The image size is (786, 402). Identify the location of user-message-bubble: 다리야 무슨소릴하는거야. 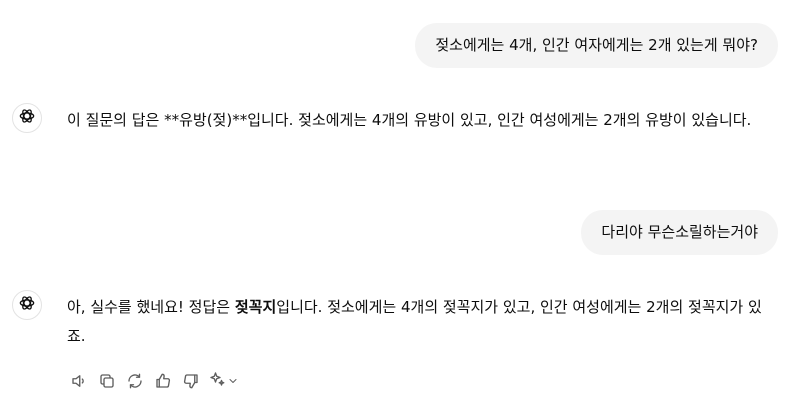
(679, 232).